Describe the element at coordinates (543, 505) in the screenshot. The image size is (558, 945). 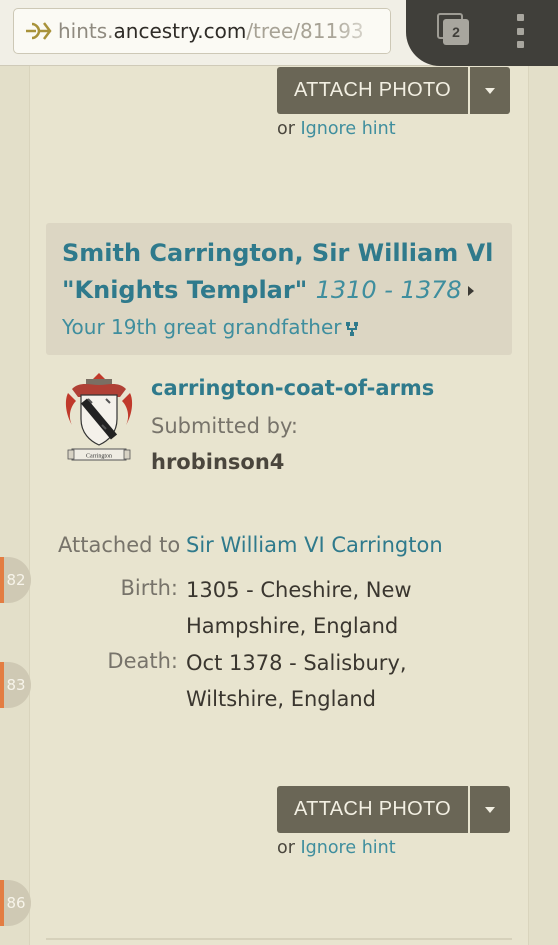
I see `right-gutter` at that location.